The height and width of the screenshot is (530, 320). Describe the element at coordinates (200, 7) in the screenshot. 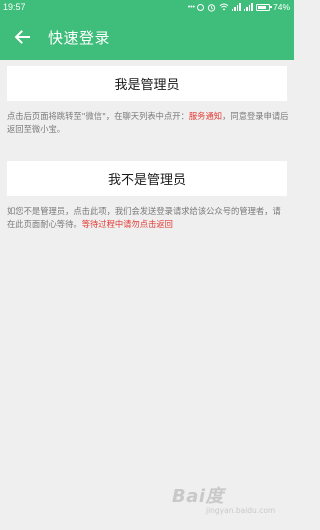

I see `ring-icon` at that location.